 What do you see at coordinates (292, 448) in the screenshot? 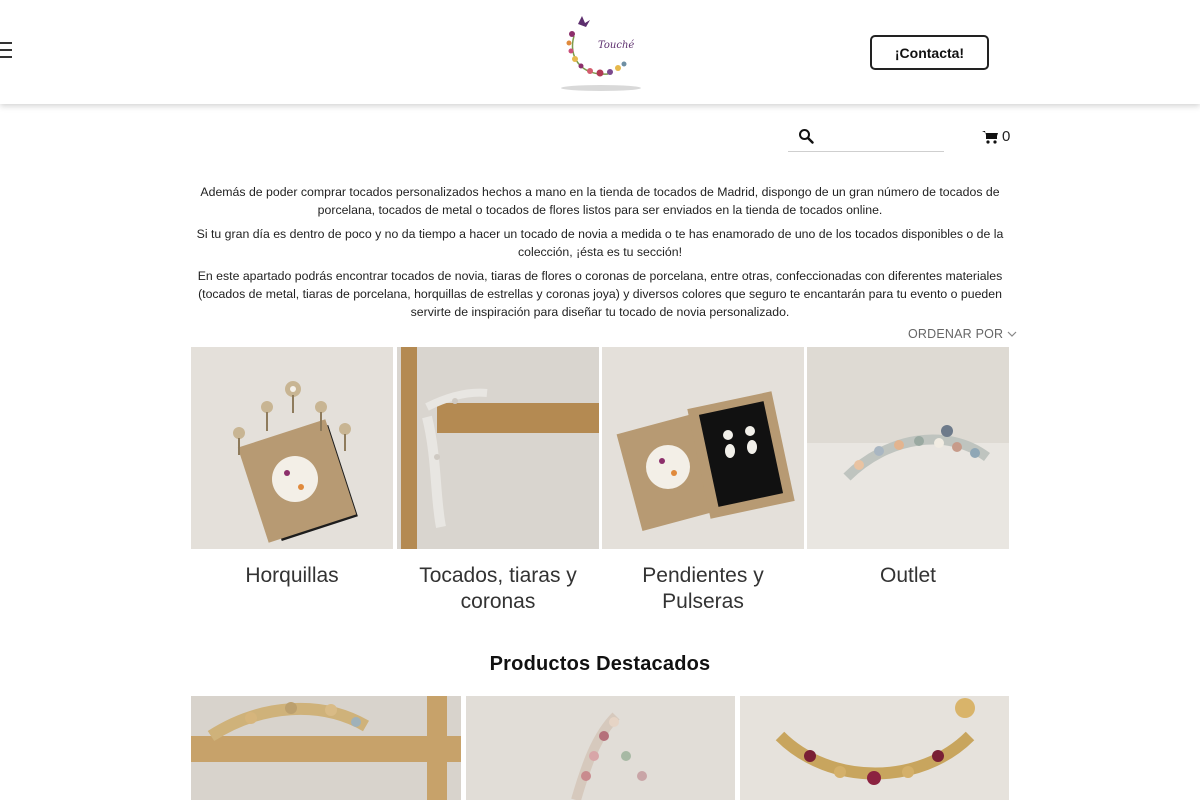
I see `category-image-horquillas` at bounding box center [292, 448].